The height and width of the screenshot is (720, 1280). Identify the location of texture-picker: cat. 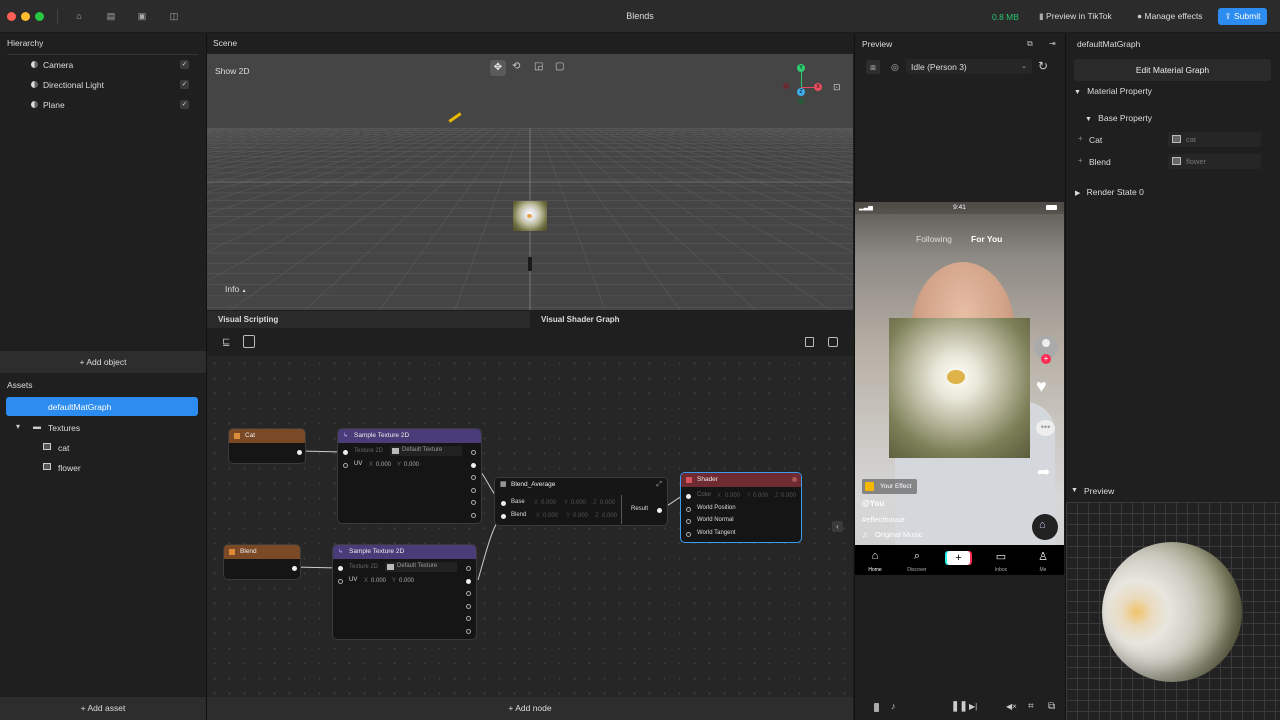
(1214, 139).